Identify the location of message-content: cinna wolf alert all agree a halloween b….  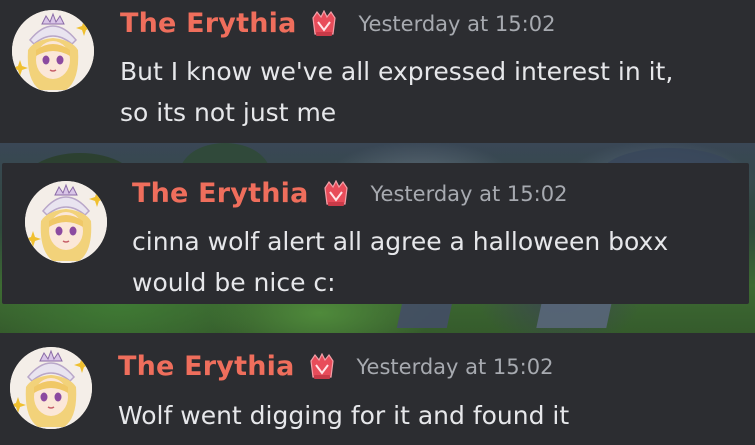
(400, 262).